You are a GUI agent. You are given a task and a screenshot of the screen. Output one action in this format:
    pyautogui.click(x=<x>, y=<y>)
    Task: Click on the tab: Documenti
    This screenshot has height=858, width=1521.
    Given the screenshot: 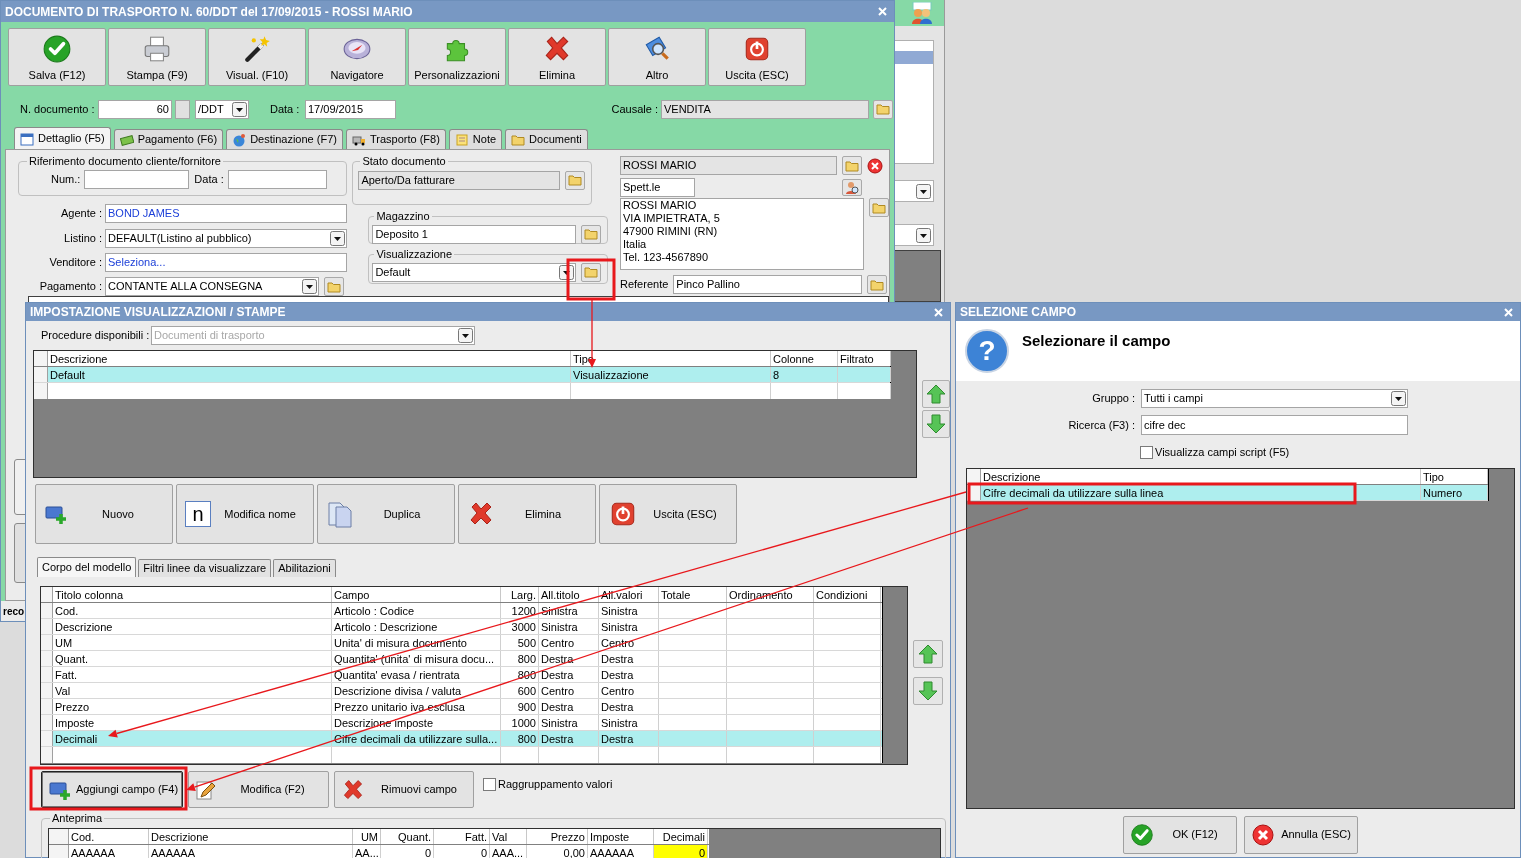 What is the action you would take?
    pyautogui.click(x=546, y=139)
    